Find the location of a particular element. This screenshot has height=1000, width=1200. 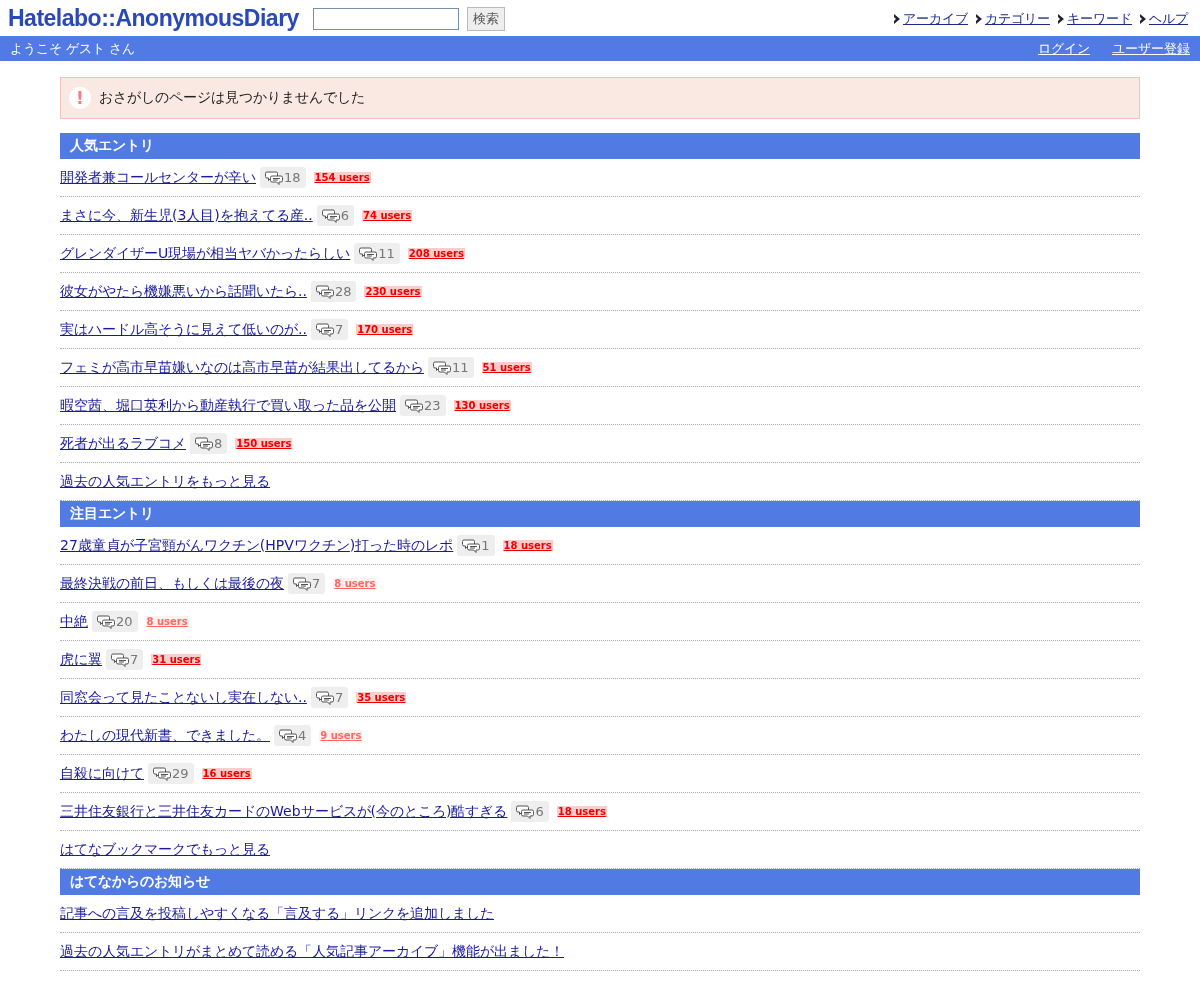

entry-link: 記事への言及を投稿しやすくなる「言及する」リンクを追加しました is located at coordinates (277, 913).